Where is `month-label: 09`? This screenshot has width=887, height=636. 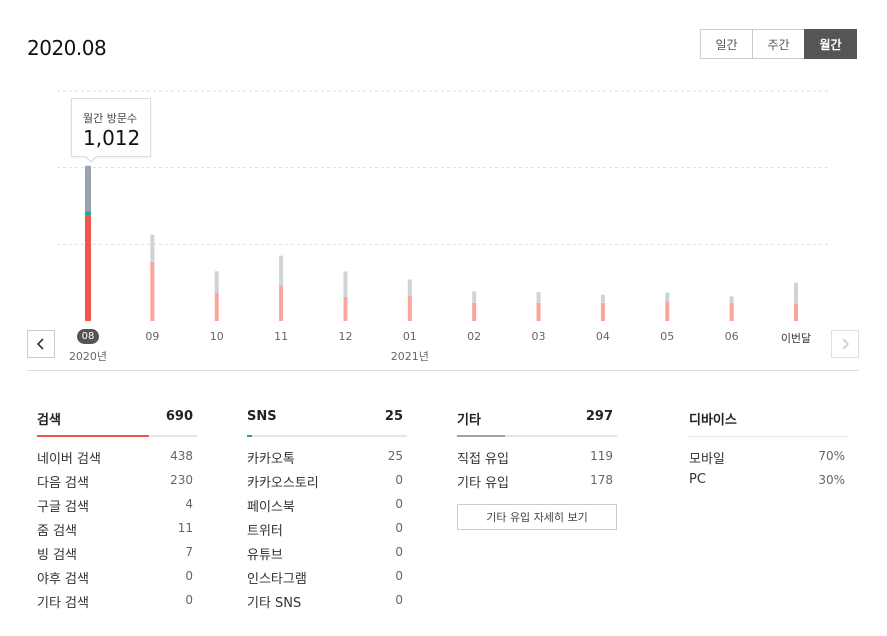 month-label: 09 is located at coordinates (152, 336).